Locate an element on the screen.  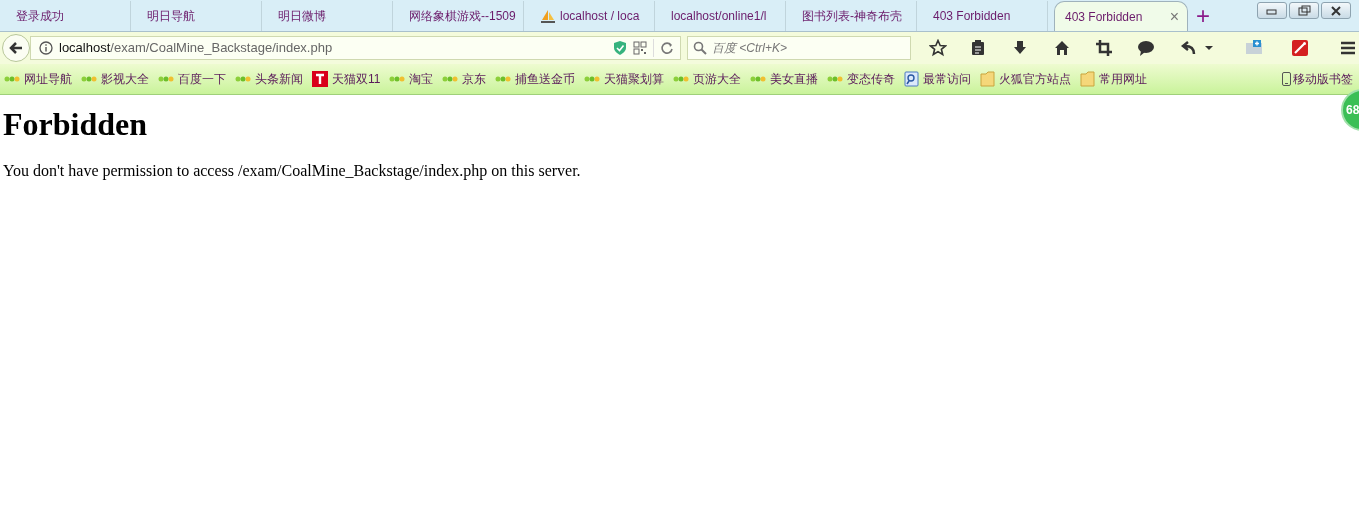
tab: 图书列表-神奇布壳 is located at coordinates (851, 16).